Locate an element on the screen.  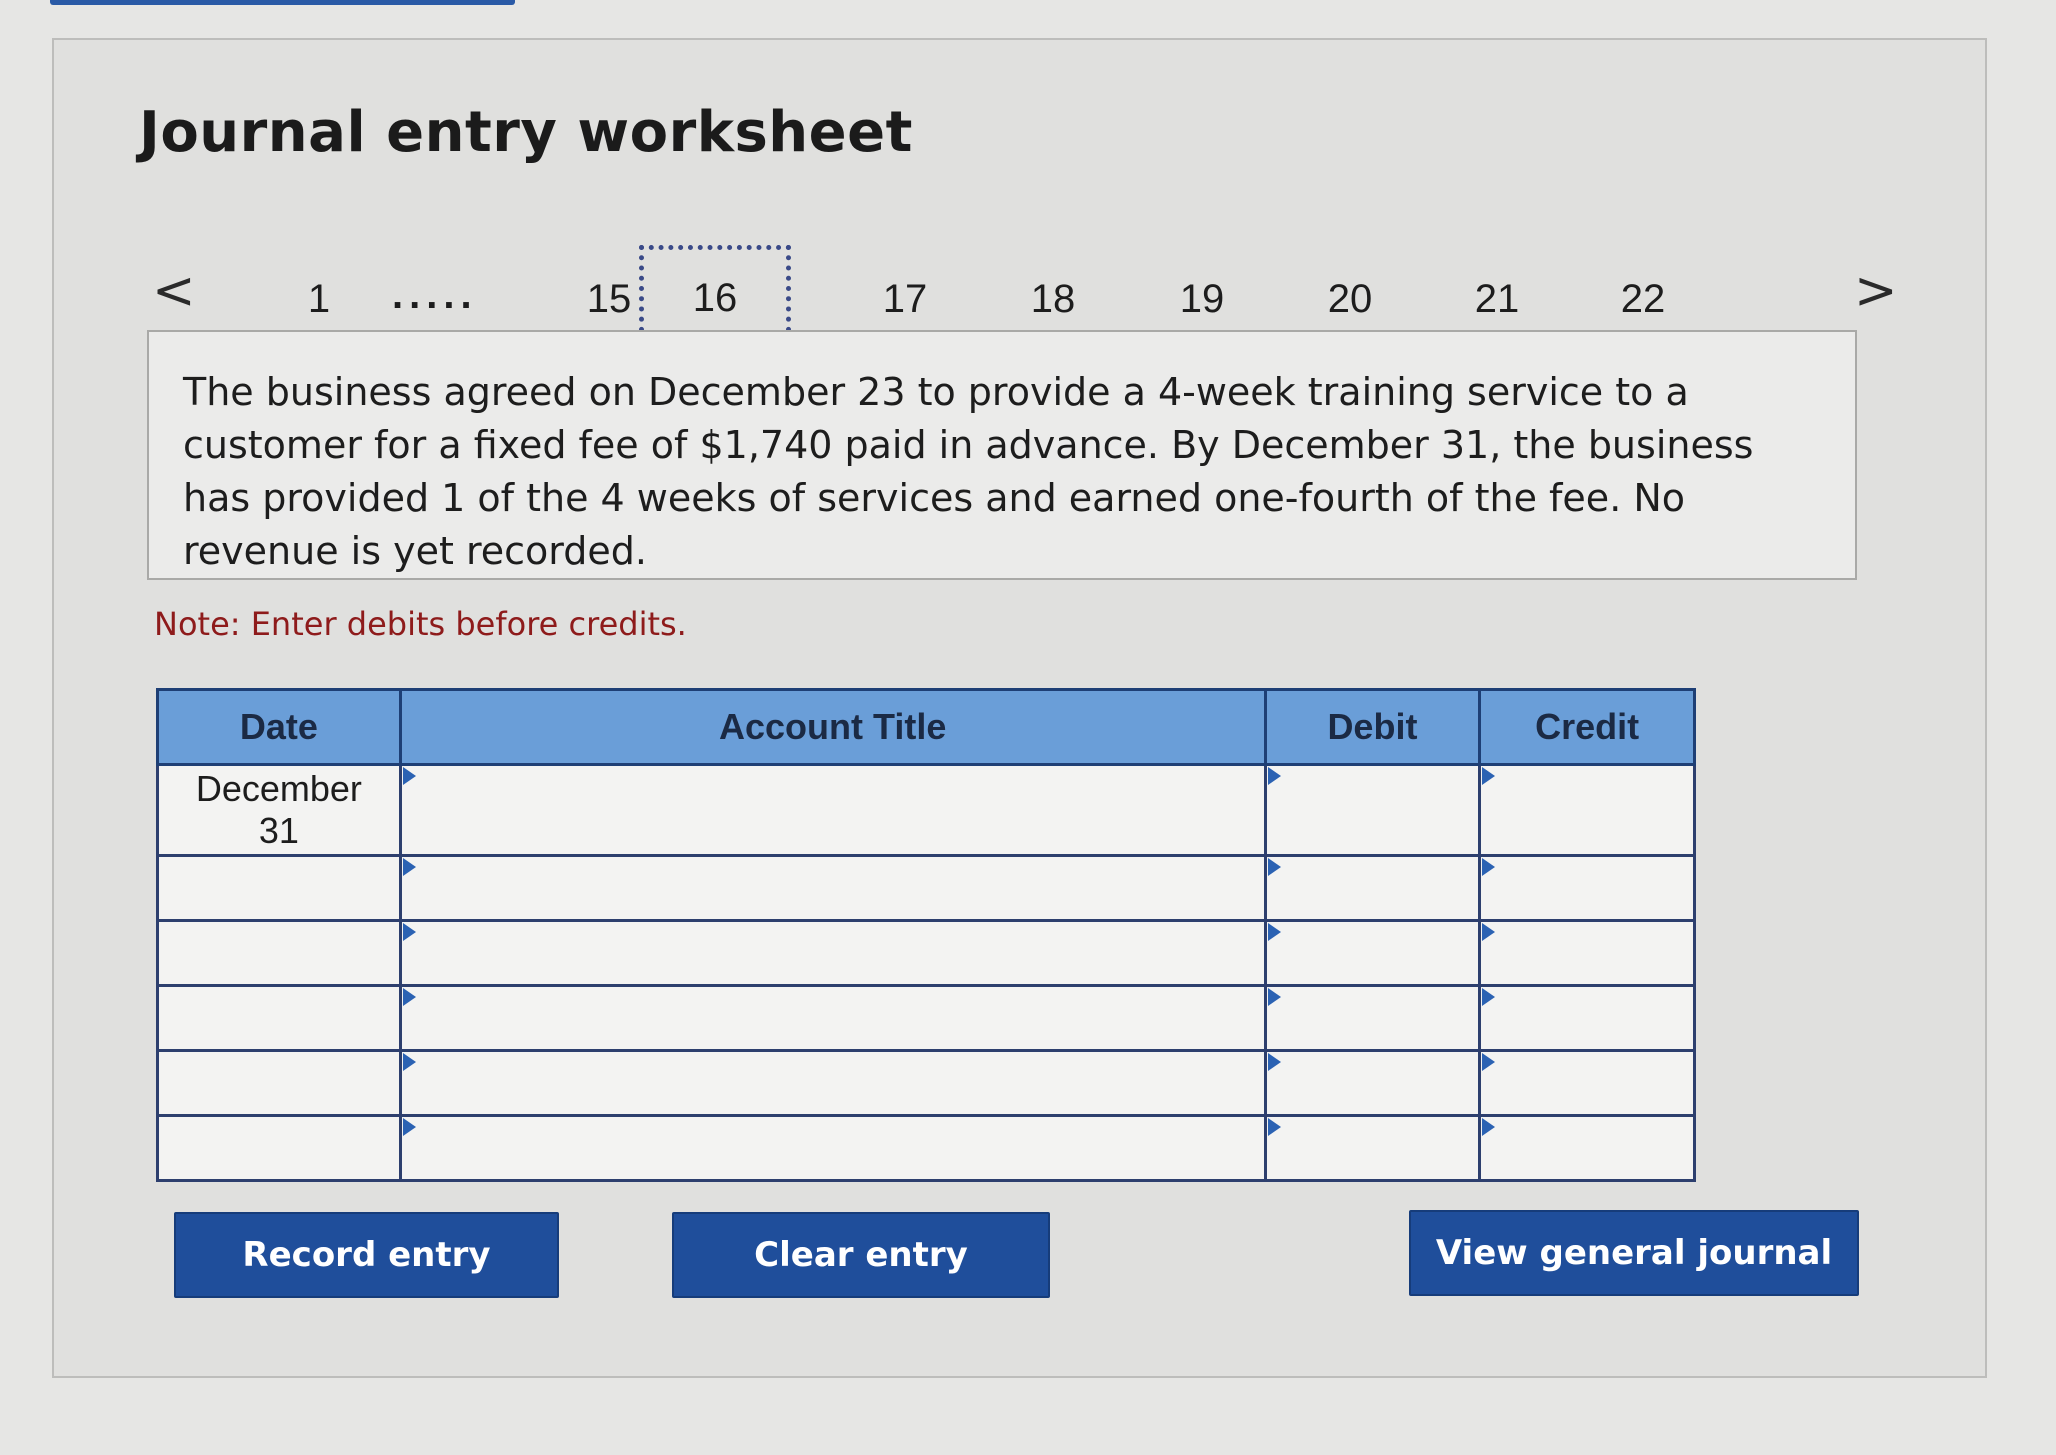
column-header-date: Date is located at coordinates (279, 727).